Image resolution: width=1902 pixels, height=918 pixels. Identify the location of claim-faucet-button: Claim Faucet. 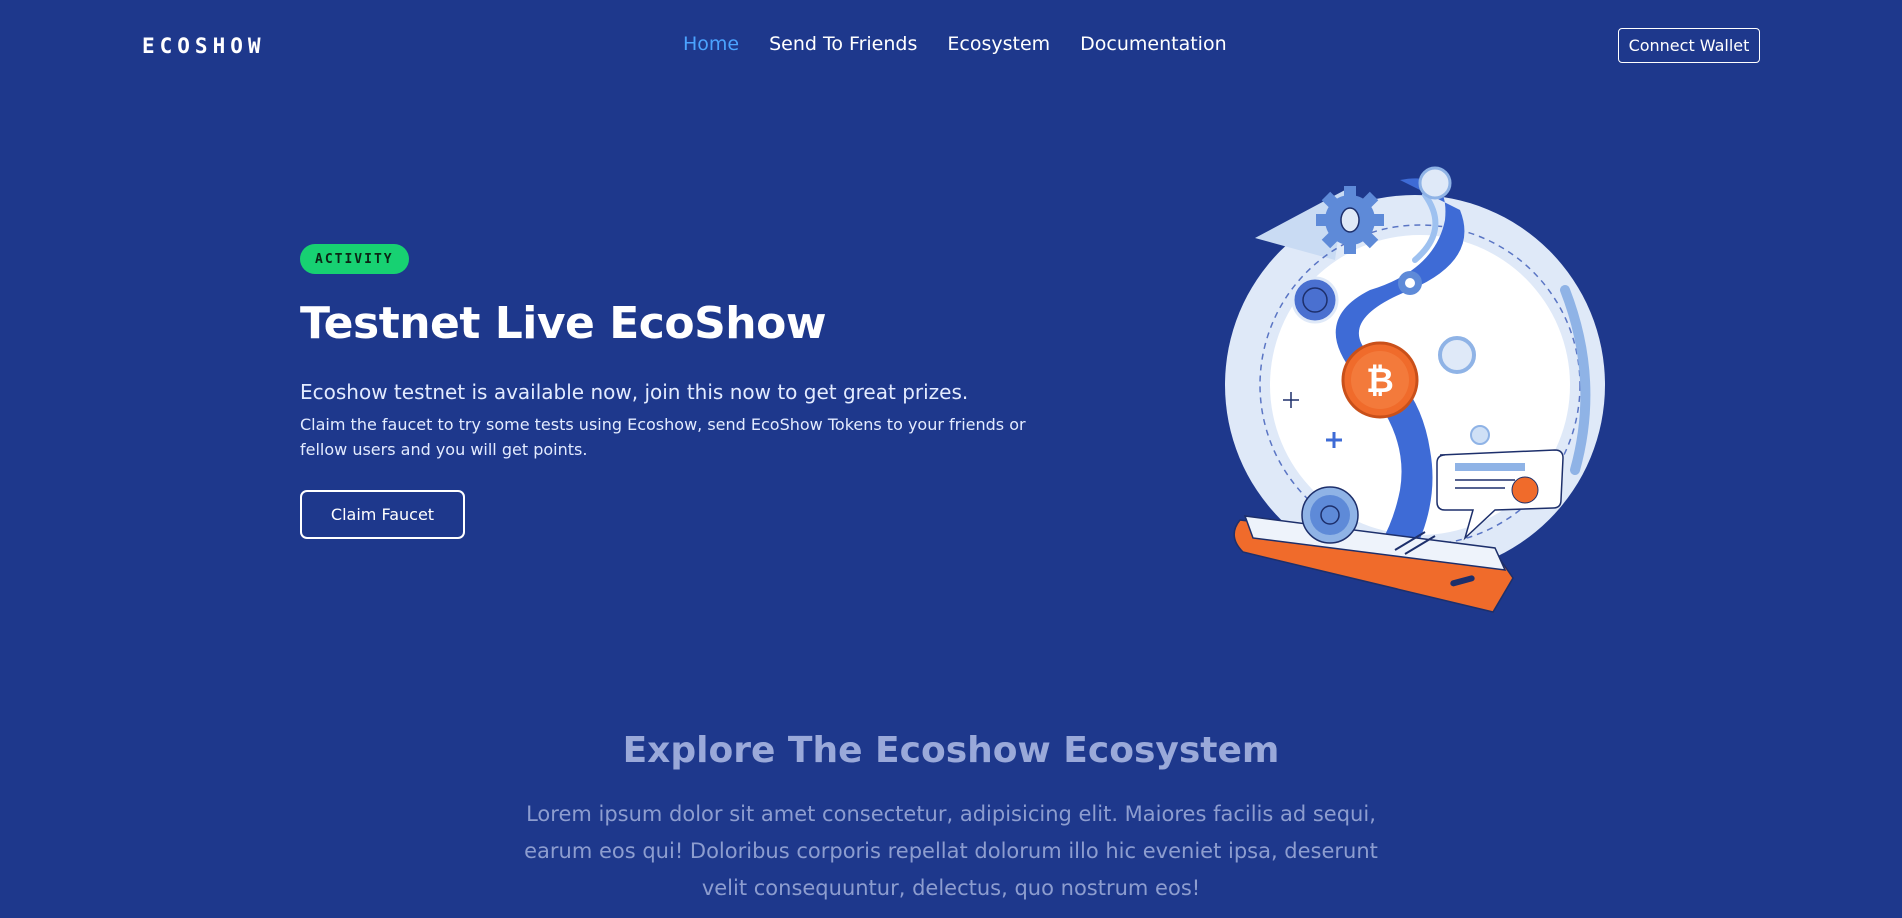
(382, 514).